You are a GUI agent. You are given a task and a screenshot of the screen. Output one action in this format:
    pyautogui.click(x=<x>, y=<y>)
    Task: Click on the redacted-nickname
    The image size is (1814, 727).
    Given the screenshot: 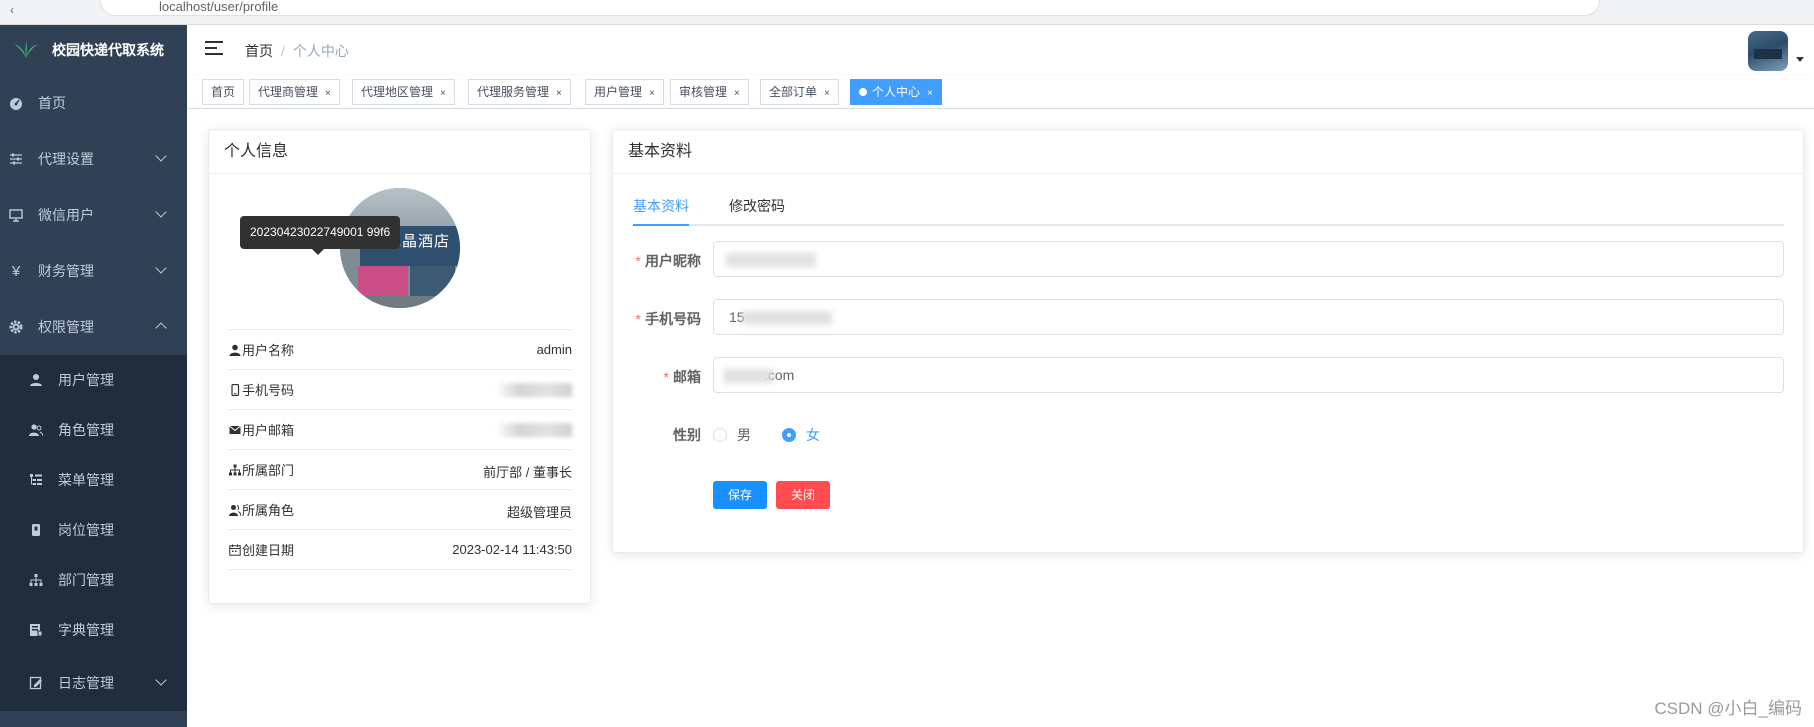 What is the action you would take?
    pyautogui.click(x=771, y=260)
    